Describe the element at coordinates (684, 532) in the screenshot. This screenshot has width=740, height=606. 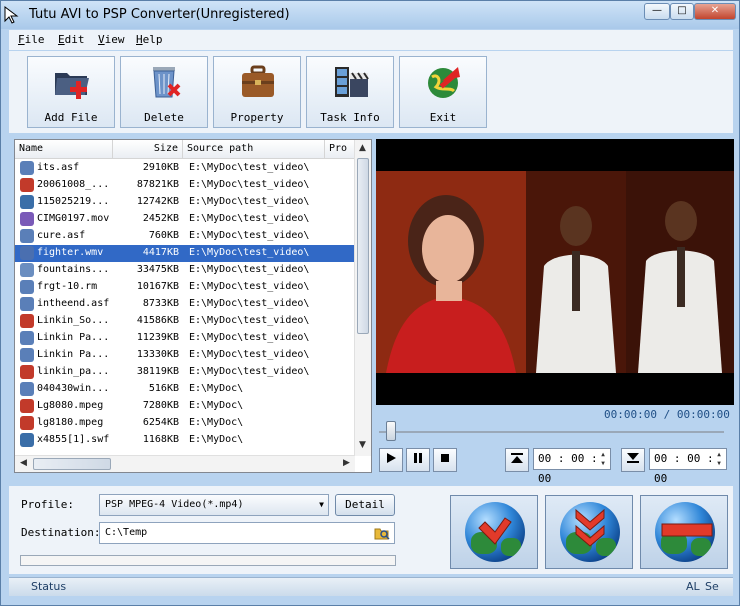
I see `stop-conversion-button` at that location.